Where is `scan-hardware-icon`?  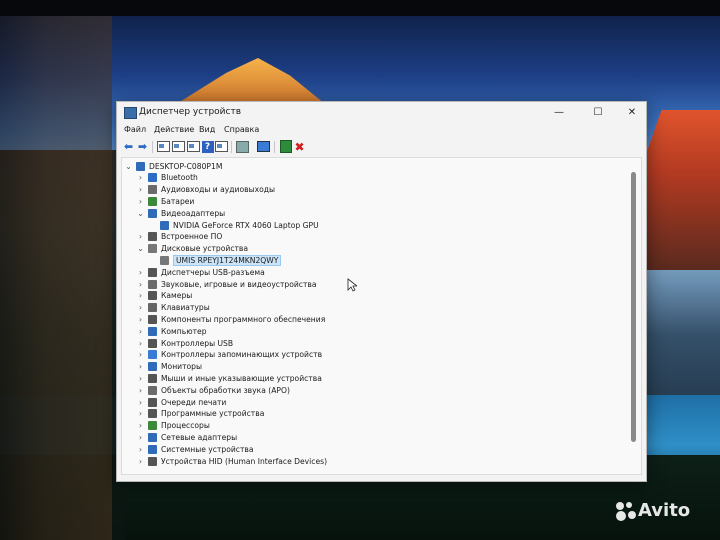
scan-hardware-icon is located at coordinates (242, 146).